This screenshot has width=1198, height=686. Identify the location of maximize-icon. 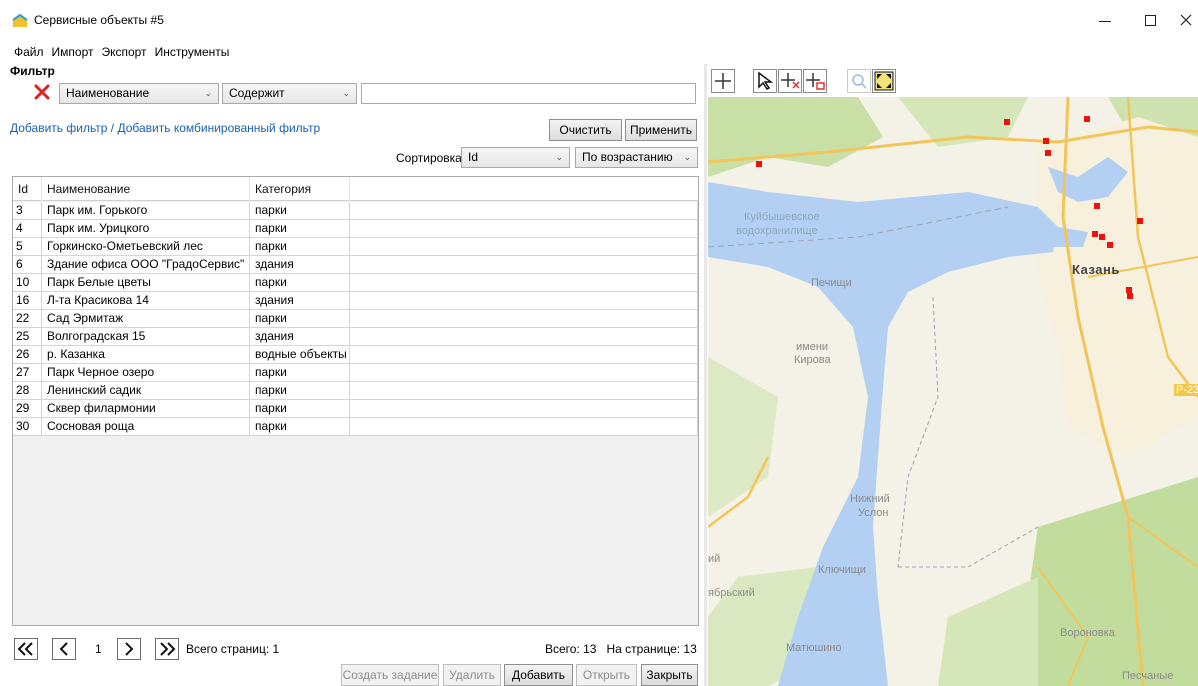
(1150, 20).